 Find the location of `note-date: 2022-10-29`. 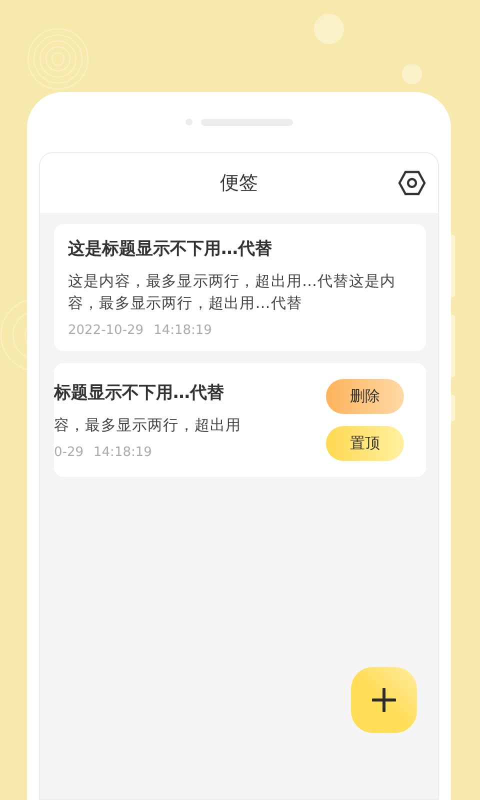

note-date: 2022-10-29 is located at coordinates (106, 331).